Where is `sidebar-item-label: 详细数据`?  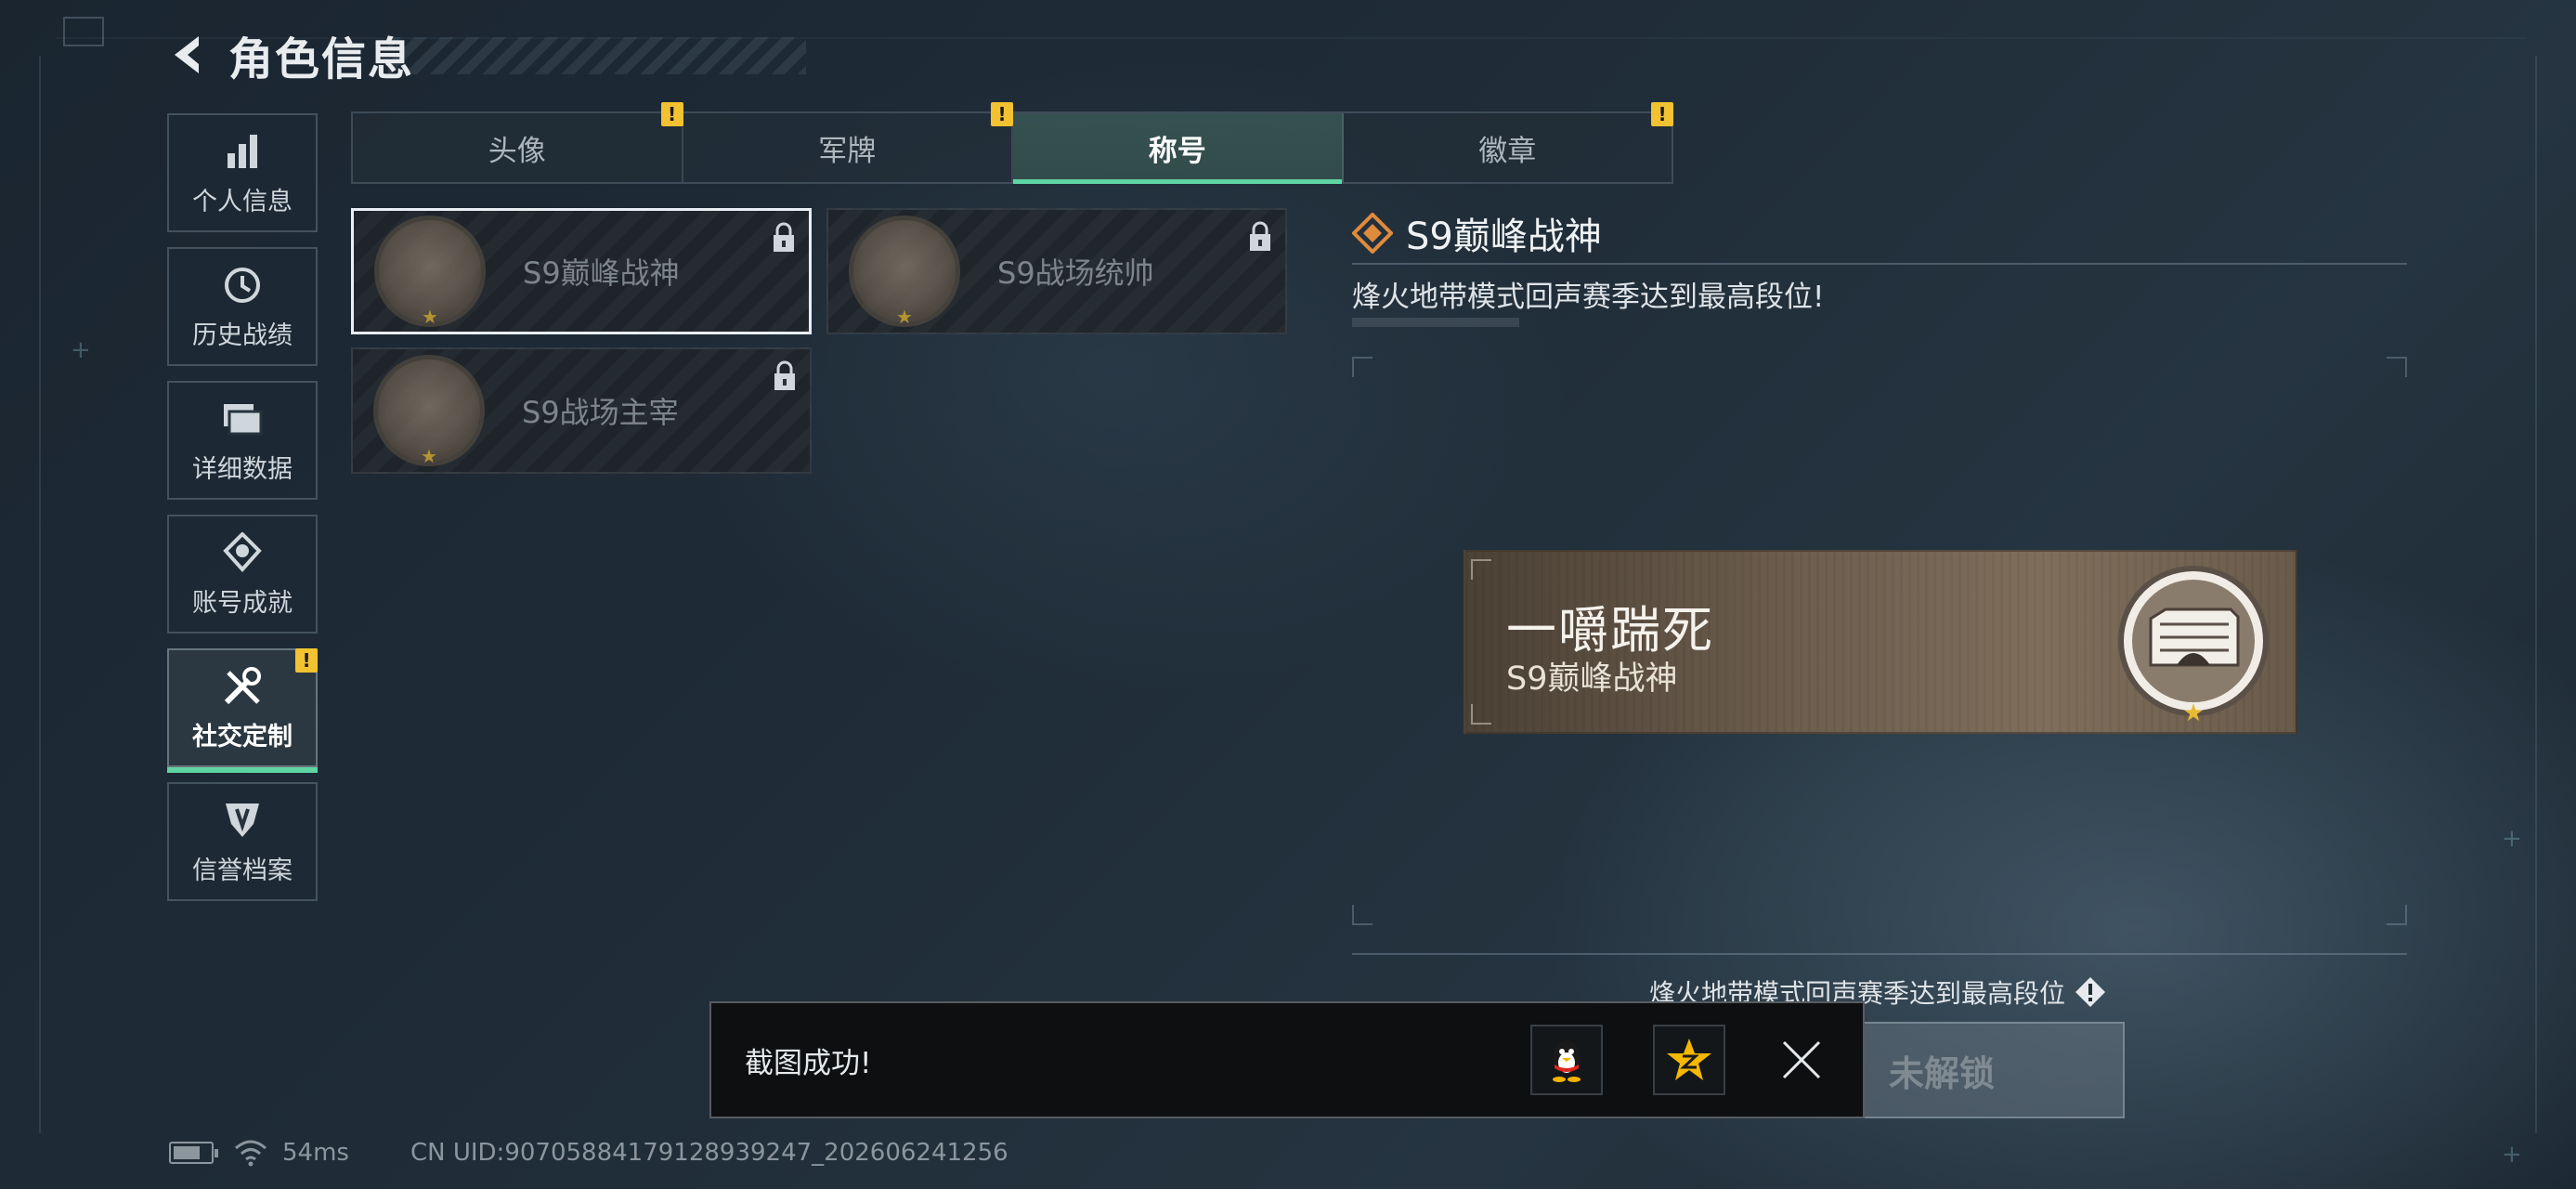 sidebar-item-label: 详细数据 is located at coordinates (243, 469).